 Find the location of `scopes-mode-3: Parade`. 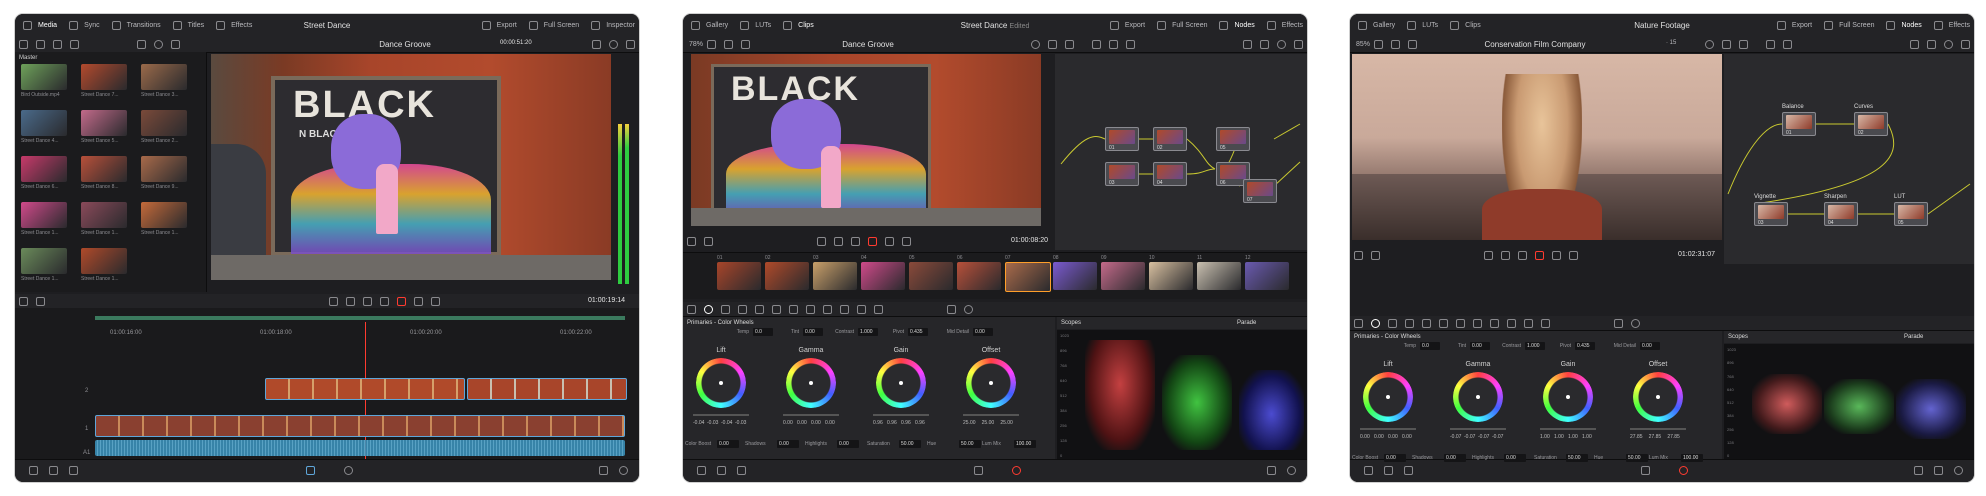

scopes-mode-3: Parade is located at coordinates (1913, 337).